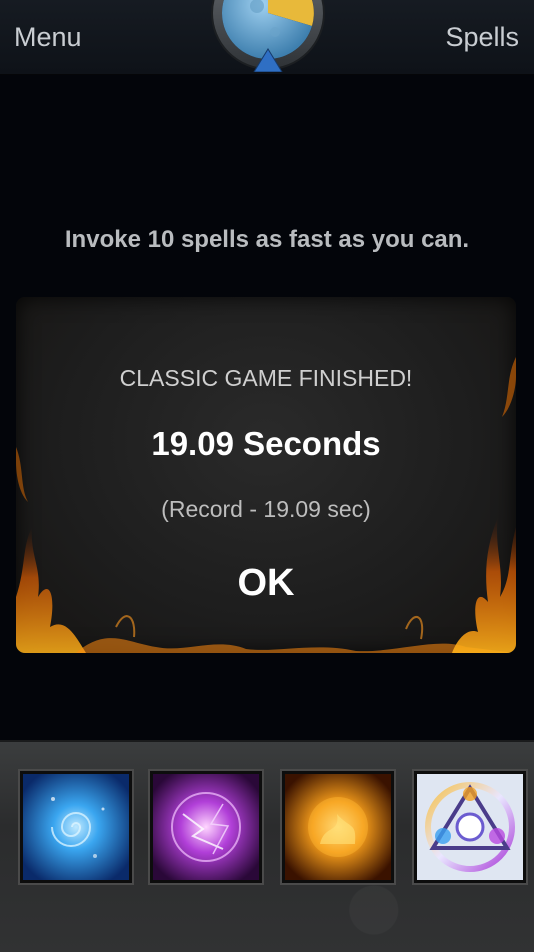 Image resolution: width=534 pixels, height=952 pixels. I want to click on quas-orb-button, so click(76, 827).